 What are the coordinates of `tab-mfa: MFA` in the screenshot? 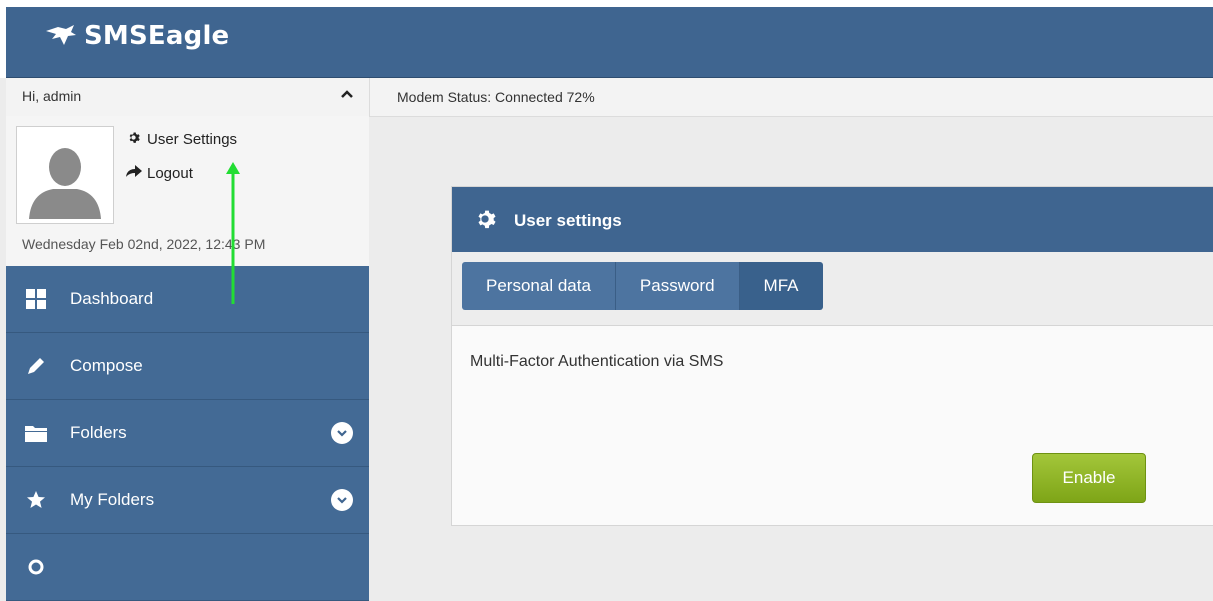 It's located at (781, 286).